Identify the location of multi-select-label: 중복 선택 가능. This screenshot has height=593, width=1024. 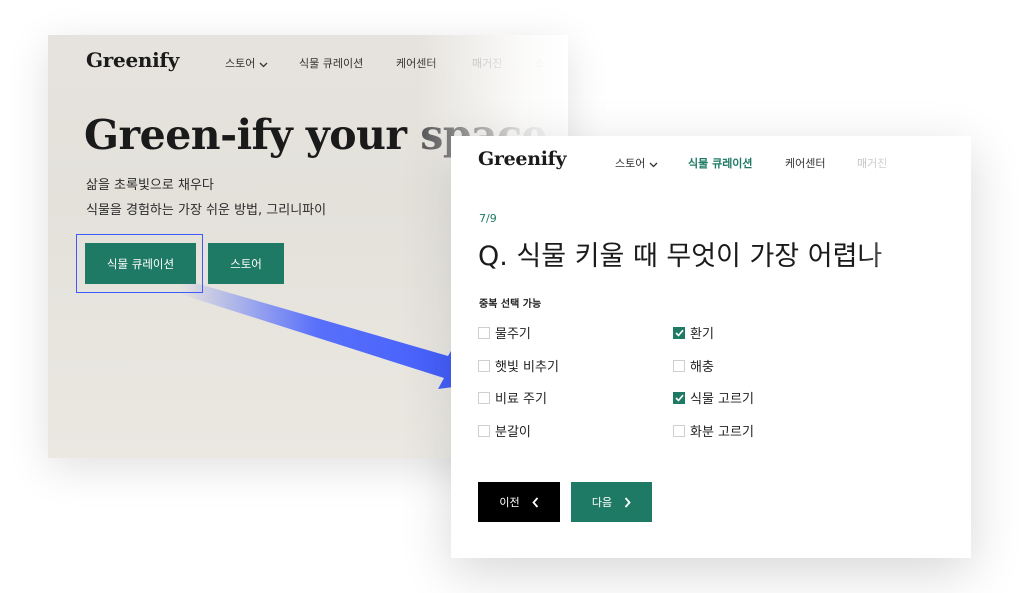
(510, 304).